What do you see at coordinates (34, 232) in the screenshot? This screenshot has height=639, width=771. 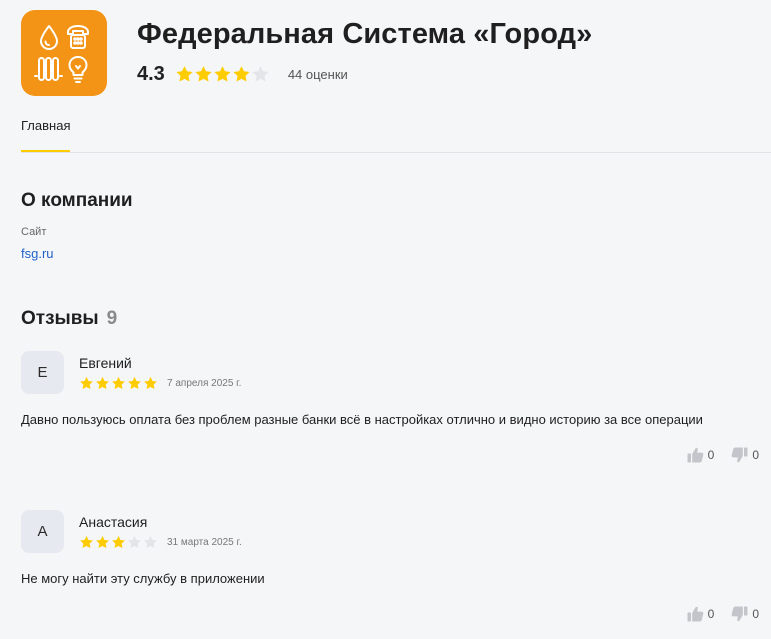 I see `site-label: Сайт` at bounding box center [34, 232].